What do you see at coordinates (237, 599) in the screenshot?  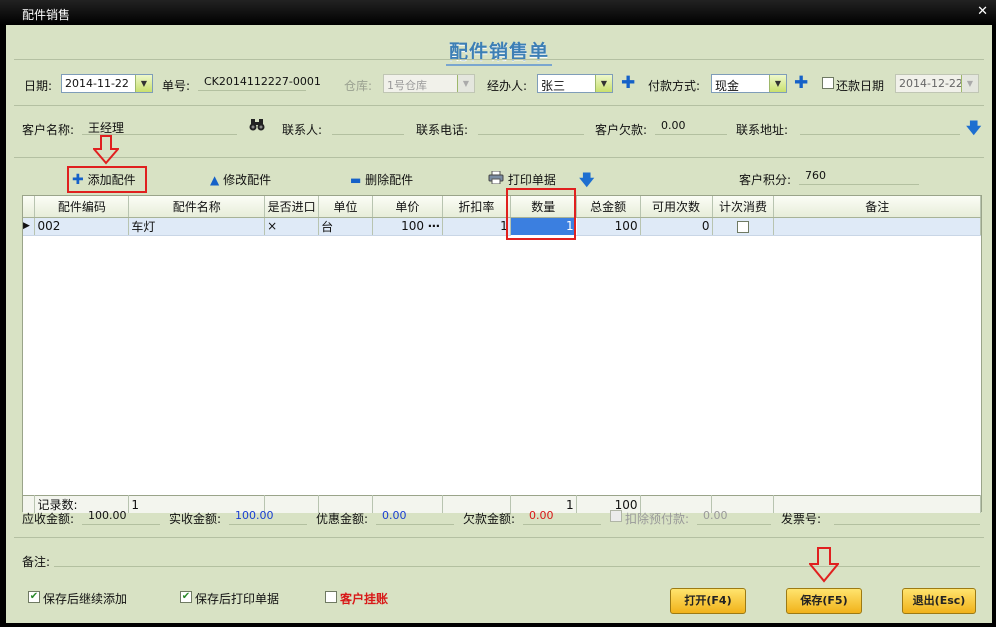 I see `print-after-save-label: 保存后打印单据` at bounding box center [237, 599].